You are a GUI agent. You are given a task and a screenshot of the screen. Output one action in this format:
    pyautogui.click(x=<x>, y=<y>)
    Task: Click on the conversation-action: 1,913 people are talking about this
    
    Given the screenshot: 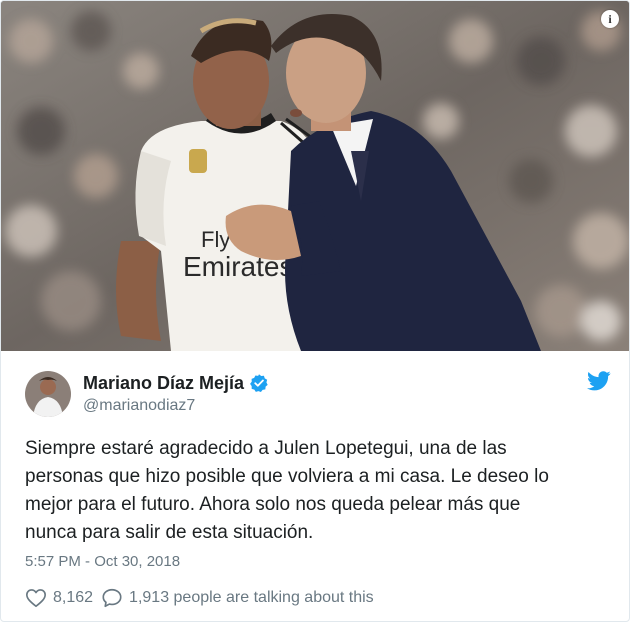 What is the action you would take?
    pyautogui.click(x=237, y=598)
    